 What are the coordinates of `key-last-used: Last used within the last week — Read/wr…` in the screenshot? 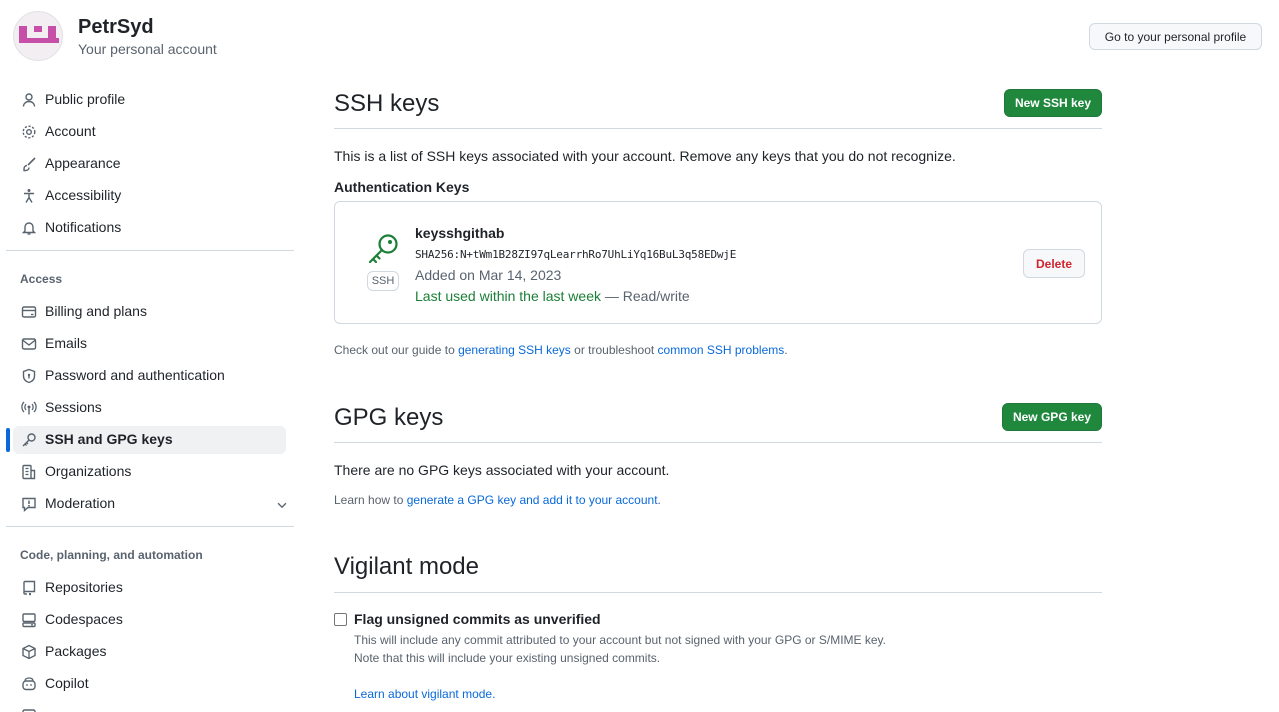 It's located at (552, 296).